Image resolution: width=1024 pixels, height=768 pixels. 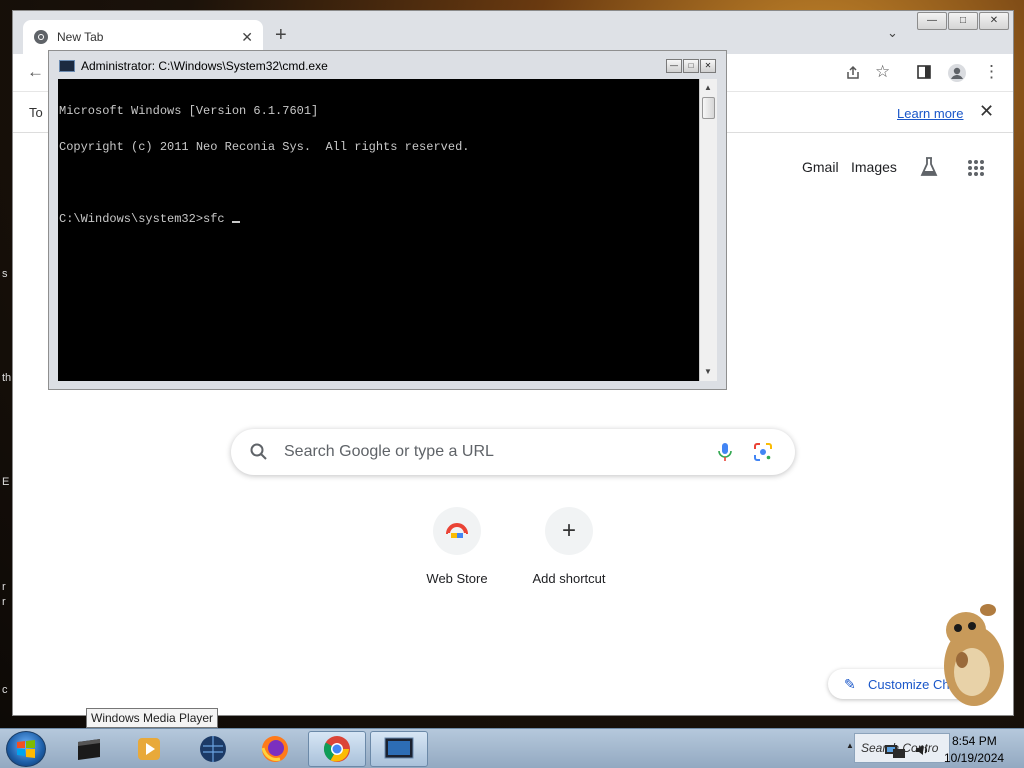 I want to click on clock-time: 8:54 PM, so click(x=974, y=741).